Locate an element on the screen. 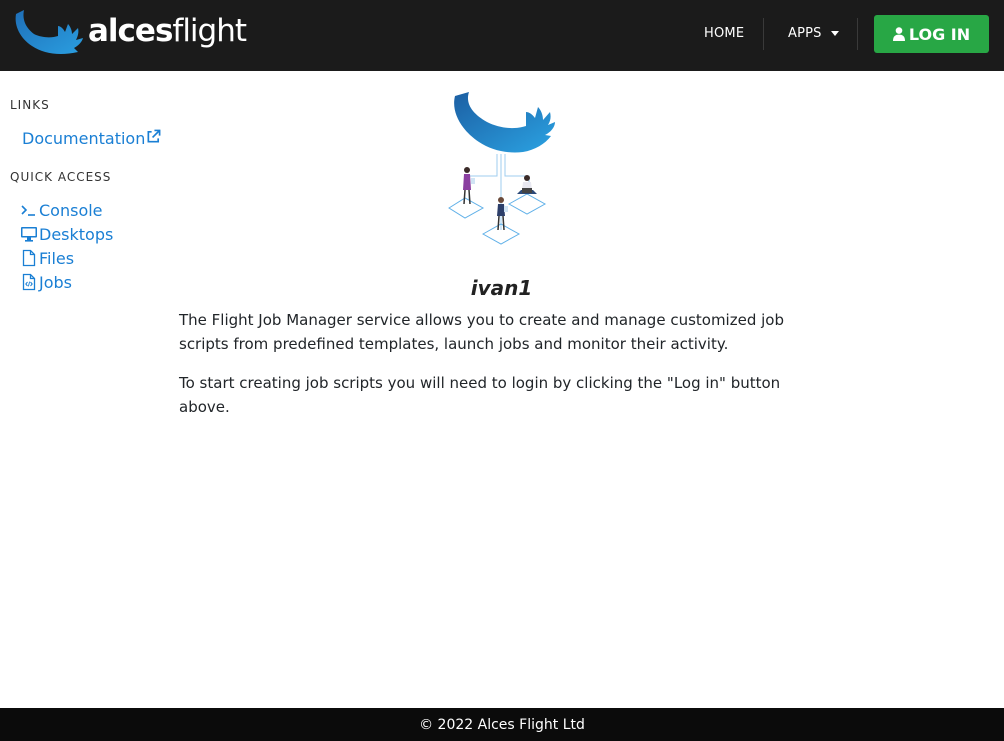  quick-access-console: Console is located at coordinates (95, 210).